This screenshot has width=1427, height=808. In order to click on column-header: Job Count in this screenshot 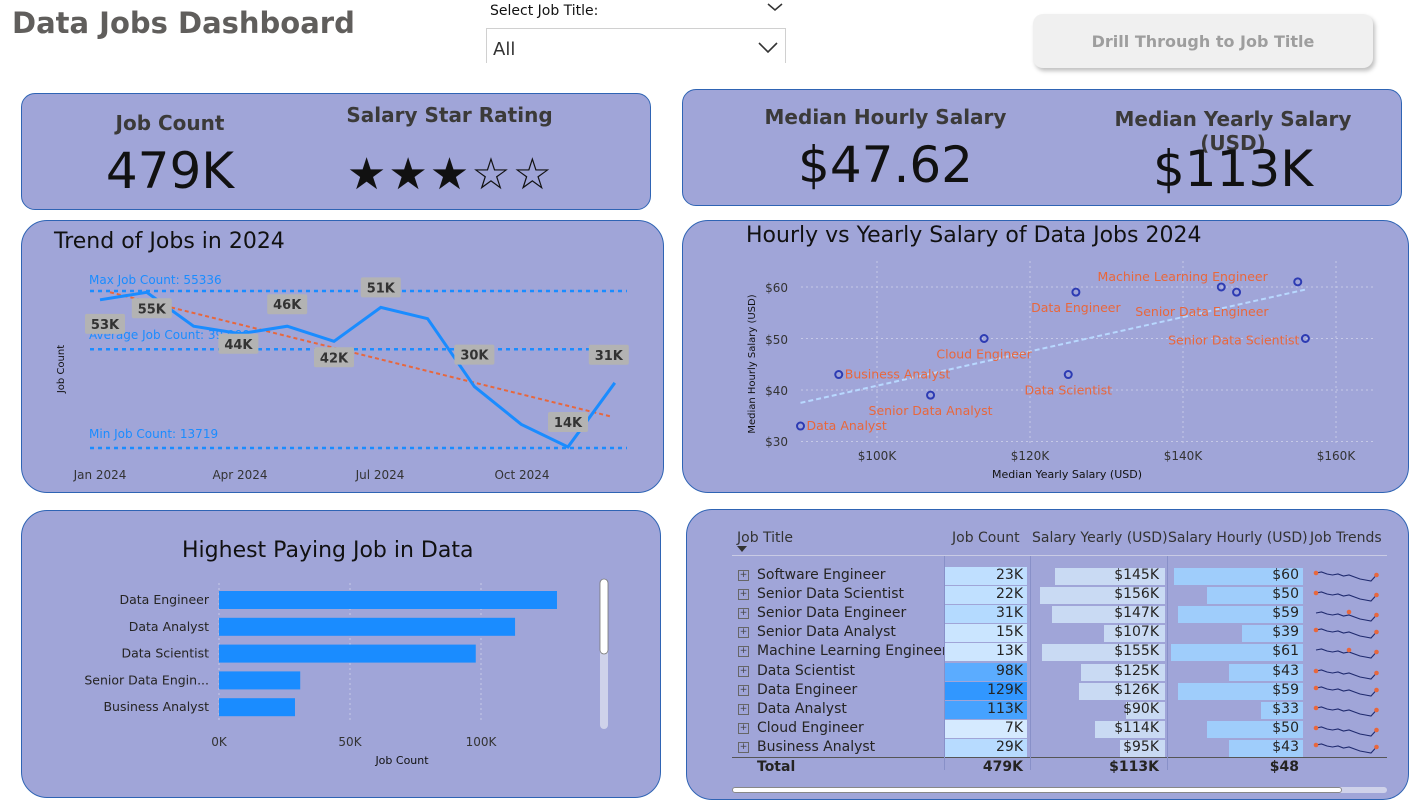, I will do `click(987, 538)`.